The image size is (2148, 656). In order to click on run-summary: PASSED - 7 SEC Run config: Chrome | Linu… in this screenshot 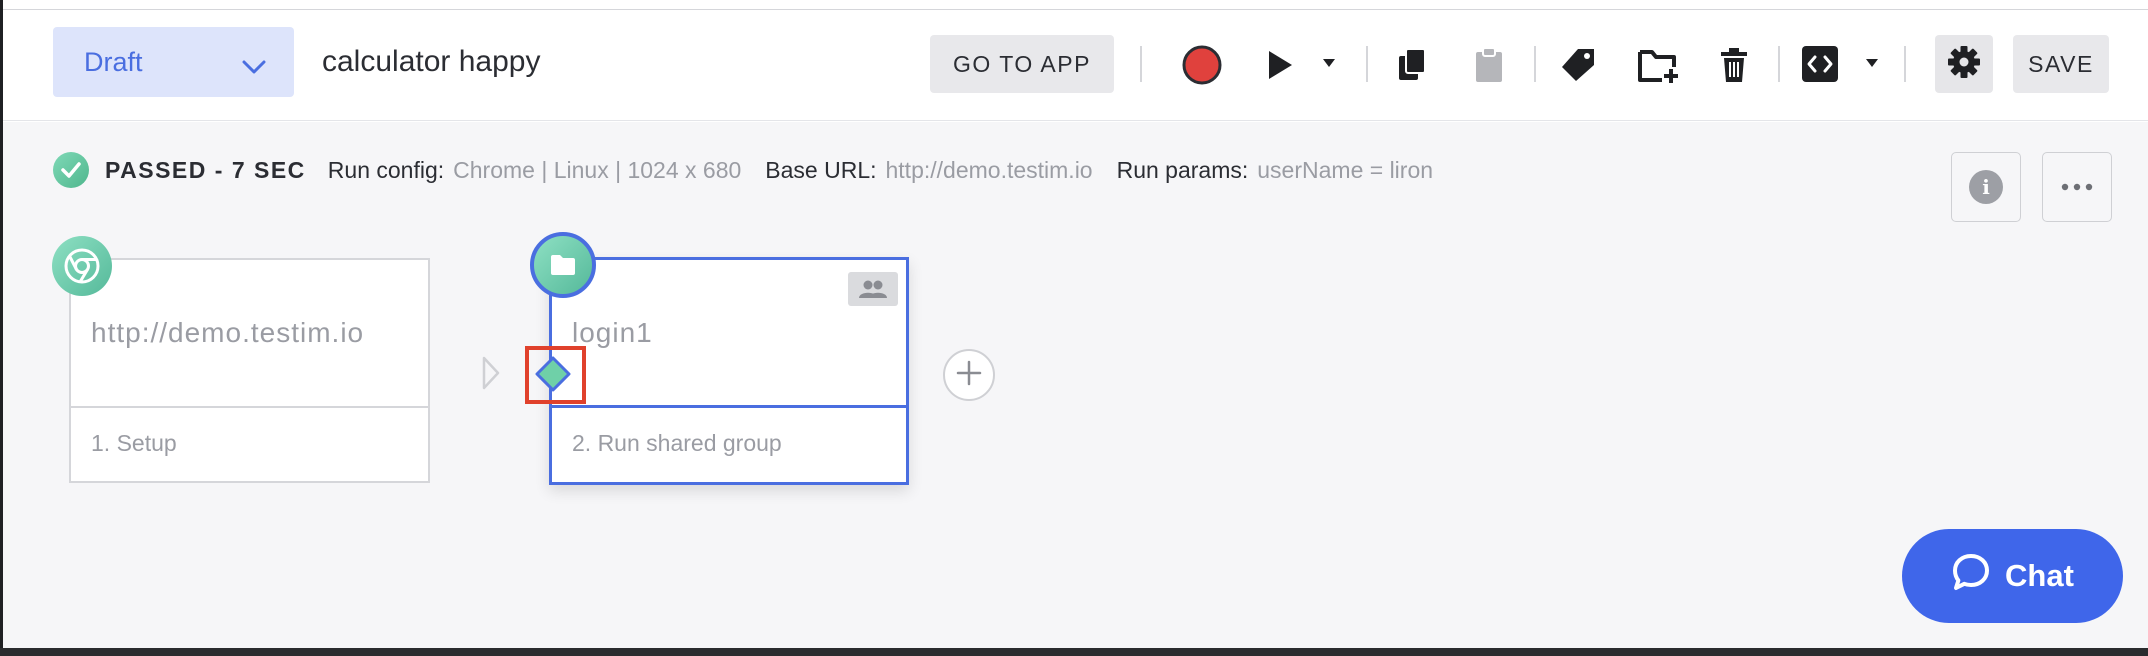, I will do `click(755, 170)`.